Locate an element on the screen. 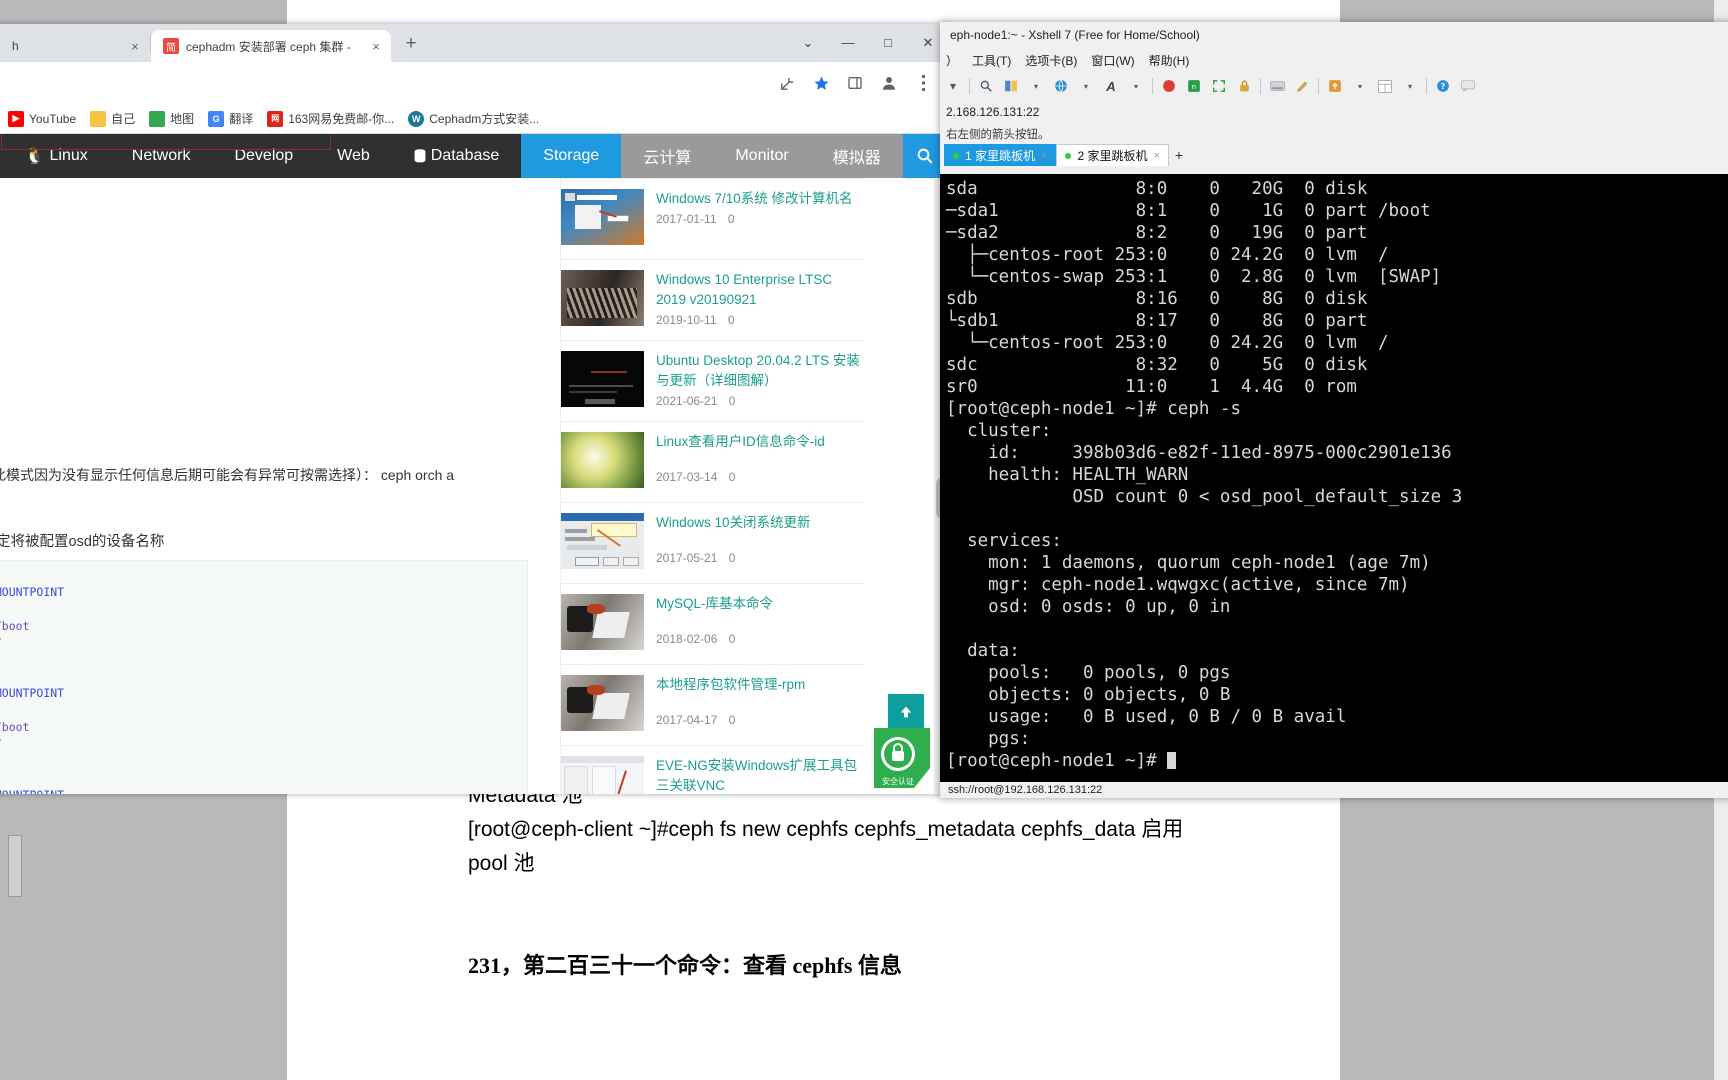 The image size is (1728, 1080). terminal-line: └─centos-root 253:0 0 24.2G 0 lvm / is located at coordinates (1167, 343).